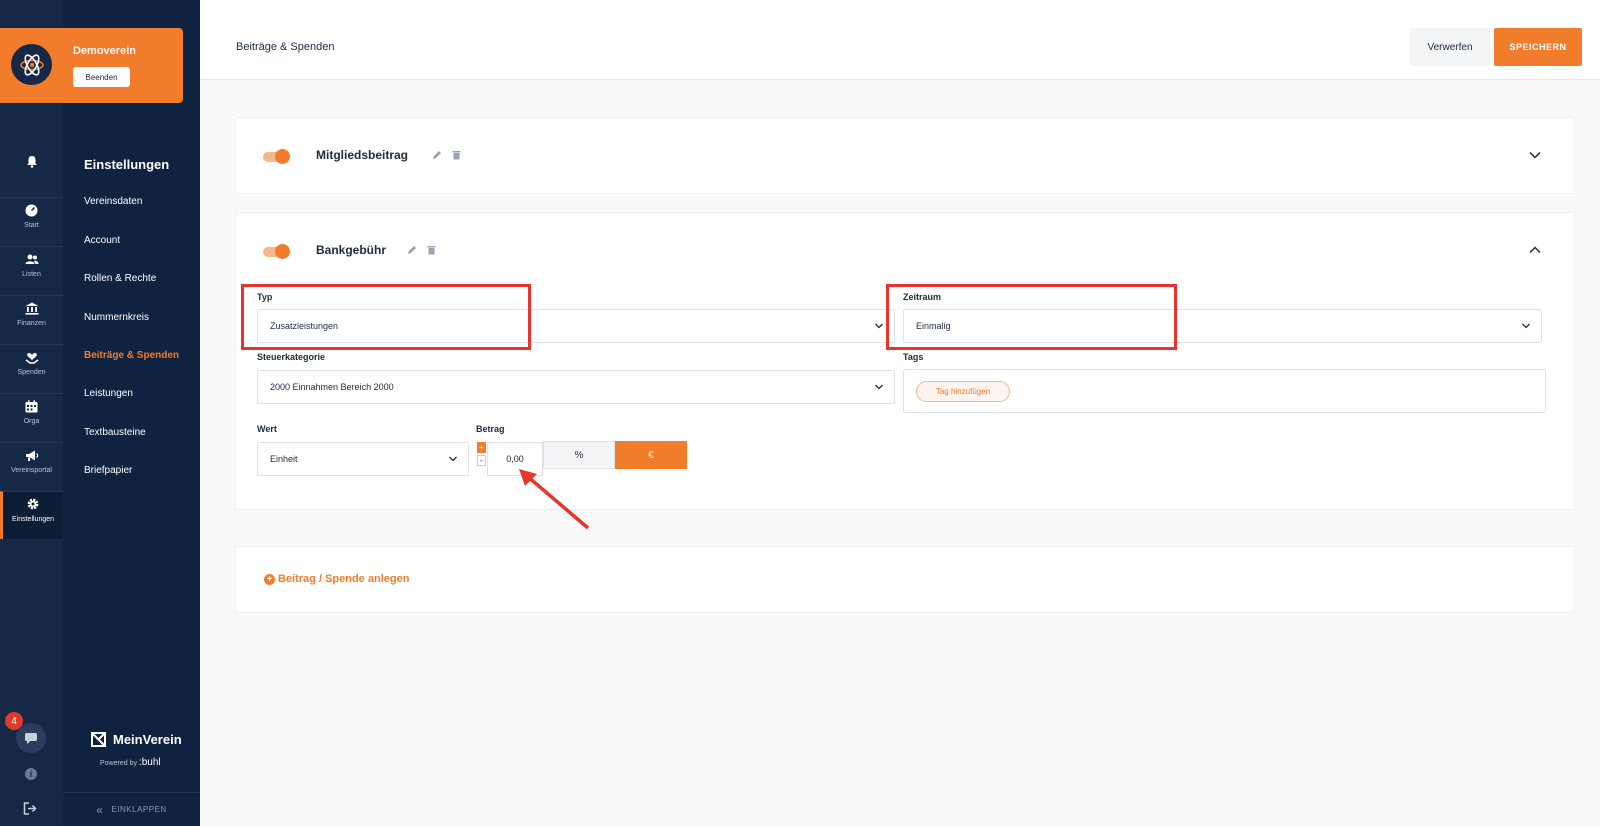 This screenshot has width=1600, height=826. Describe the element at coordinates (1031, 317) in the screenshot. I see `highlight-box-zeitraum` at that location.